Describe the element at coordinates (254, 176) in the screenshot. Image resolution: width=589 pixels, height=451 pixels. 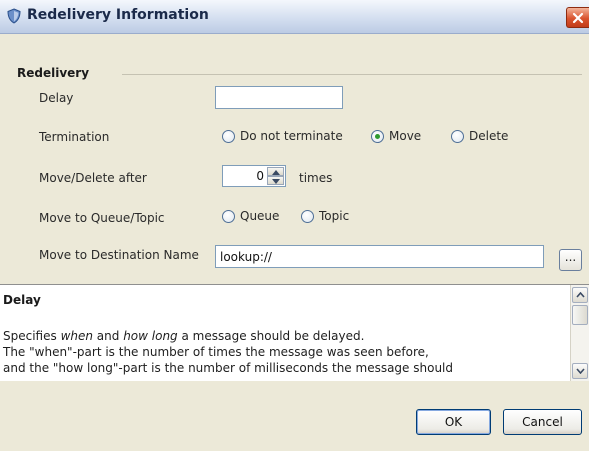
I see `times-stepper: 0` at that location.